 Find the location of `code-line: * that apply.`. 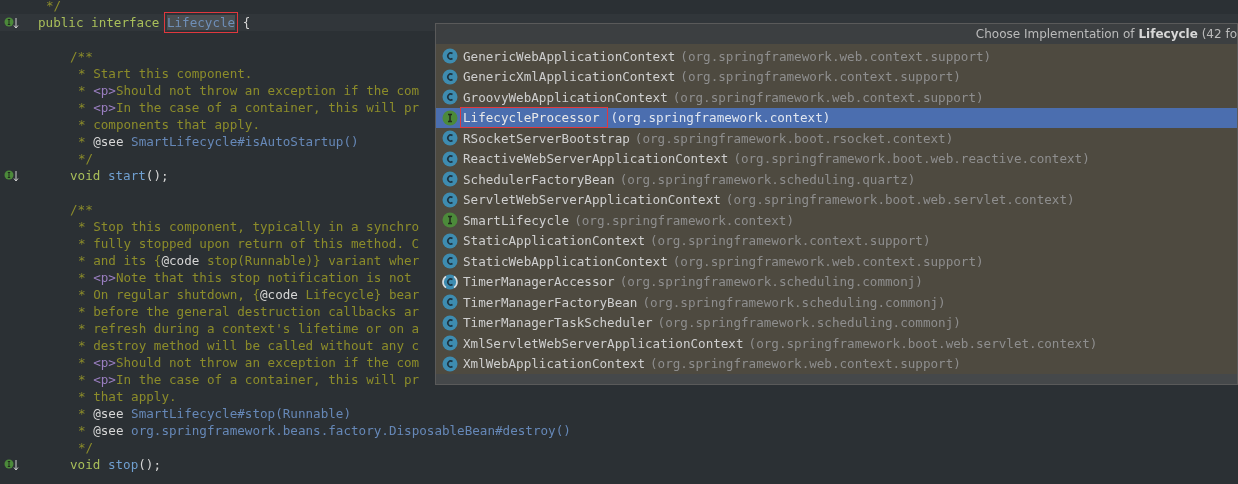

code-line: * that apply. is located at coordinates (127, 396).